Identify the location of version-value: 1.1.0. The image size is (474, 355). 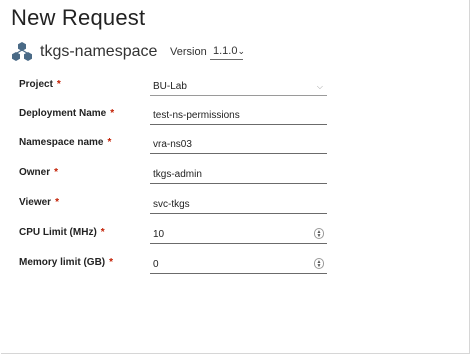
(225, 51).